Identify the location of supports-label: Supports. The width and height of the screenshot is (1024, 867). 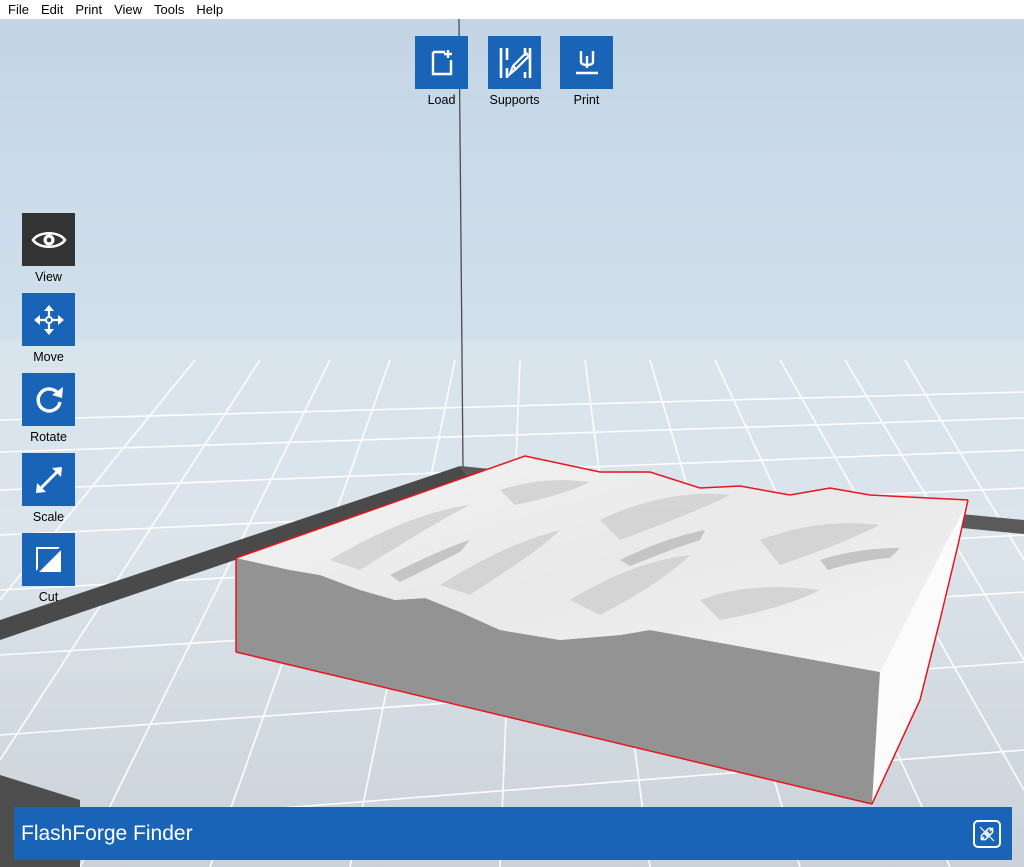
(514, 100).